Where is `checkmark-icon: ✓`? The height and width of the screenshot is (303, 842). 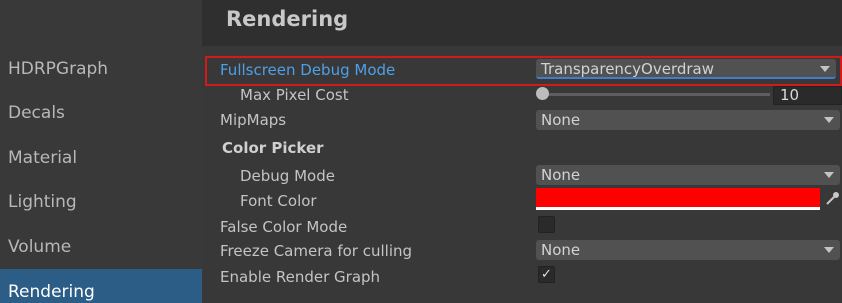
checkmark-icon: ✓ is located at coordinates (546, 274).